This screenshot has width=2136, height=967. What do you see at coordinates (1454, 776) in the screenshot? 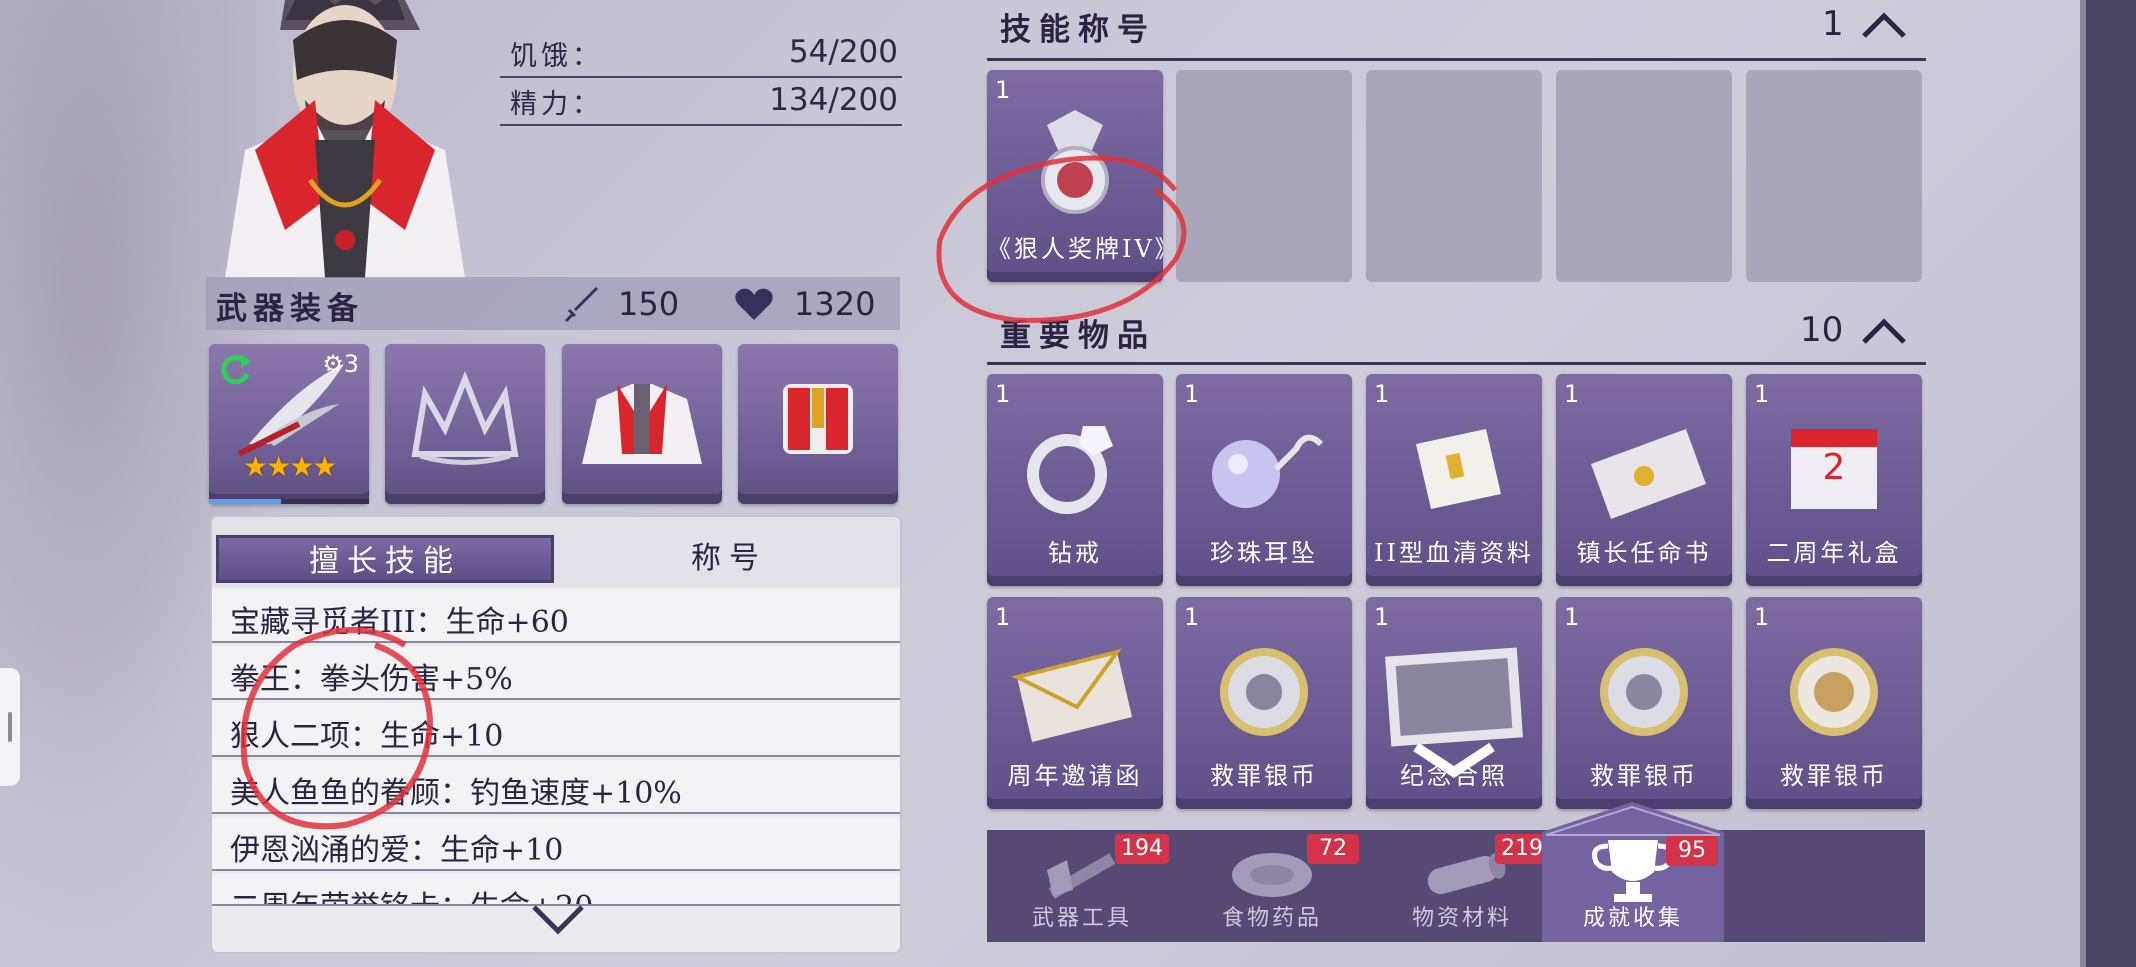
I see `item-name: 纪念合照` at bounding box center [1454, 776].